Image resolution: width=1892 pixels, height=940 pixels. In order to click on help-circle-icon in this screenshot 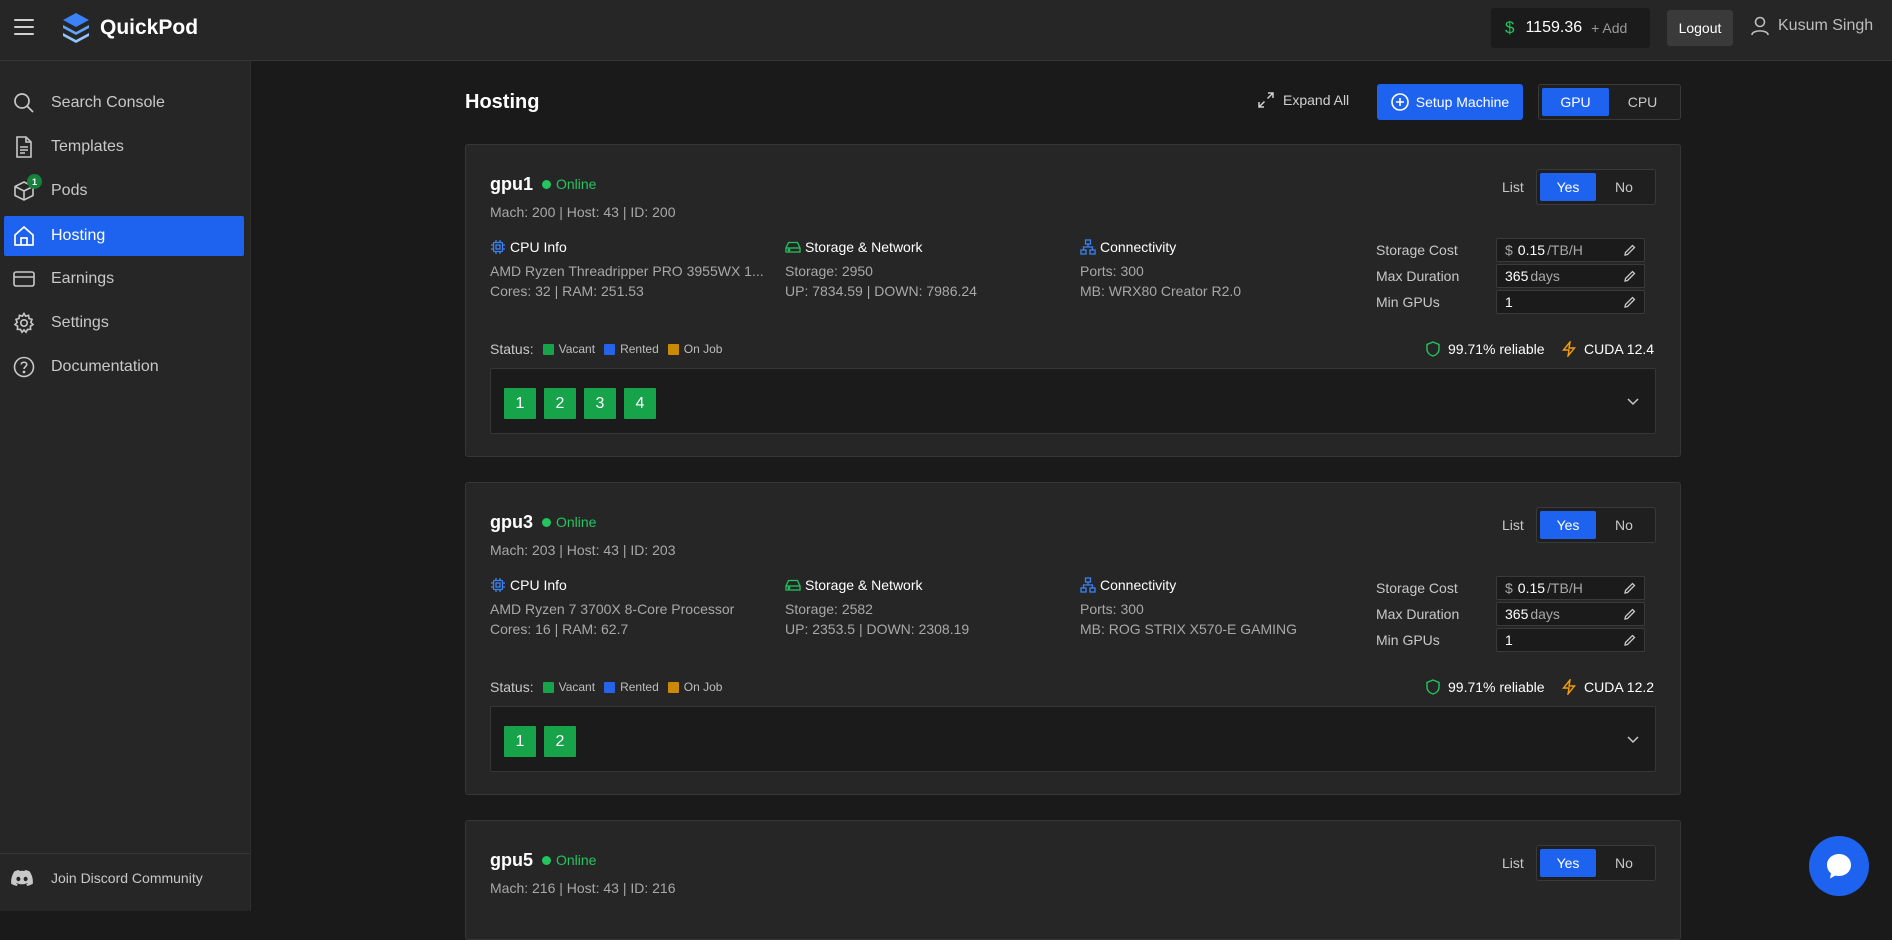, I will do `click(24, 367)`.